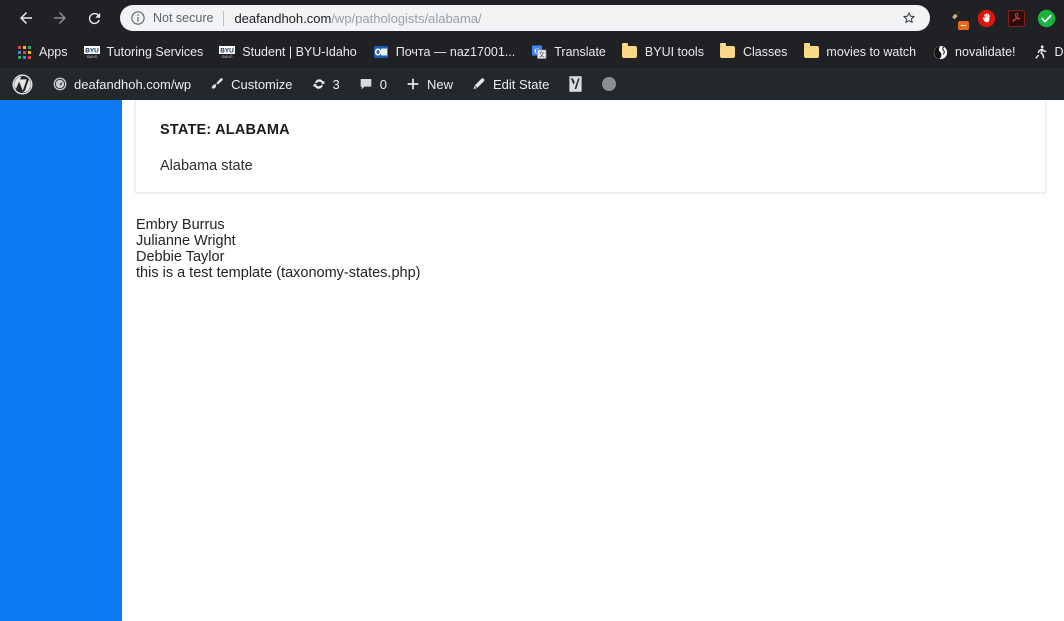 The width and height of the screenshot is (1064, 621). I want to click on url-host: deafandhoh.com, so click(283, 18).